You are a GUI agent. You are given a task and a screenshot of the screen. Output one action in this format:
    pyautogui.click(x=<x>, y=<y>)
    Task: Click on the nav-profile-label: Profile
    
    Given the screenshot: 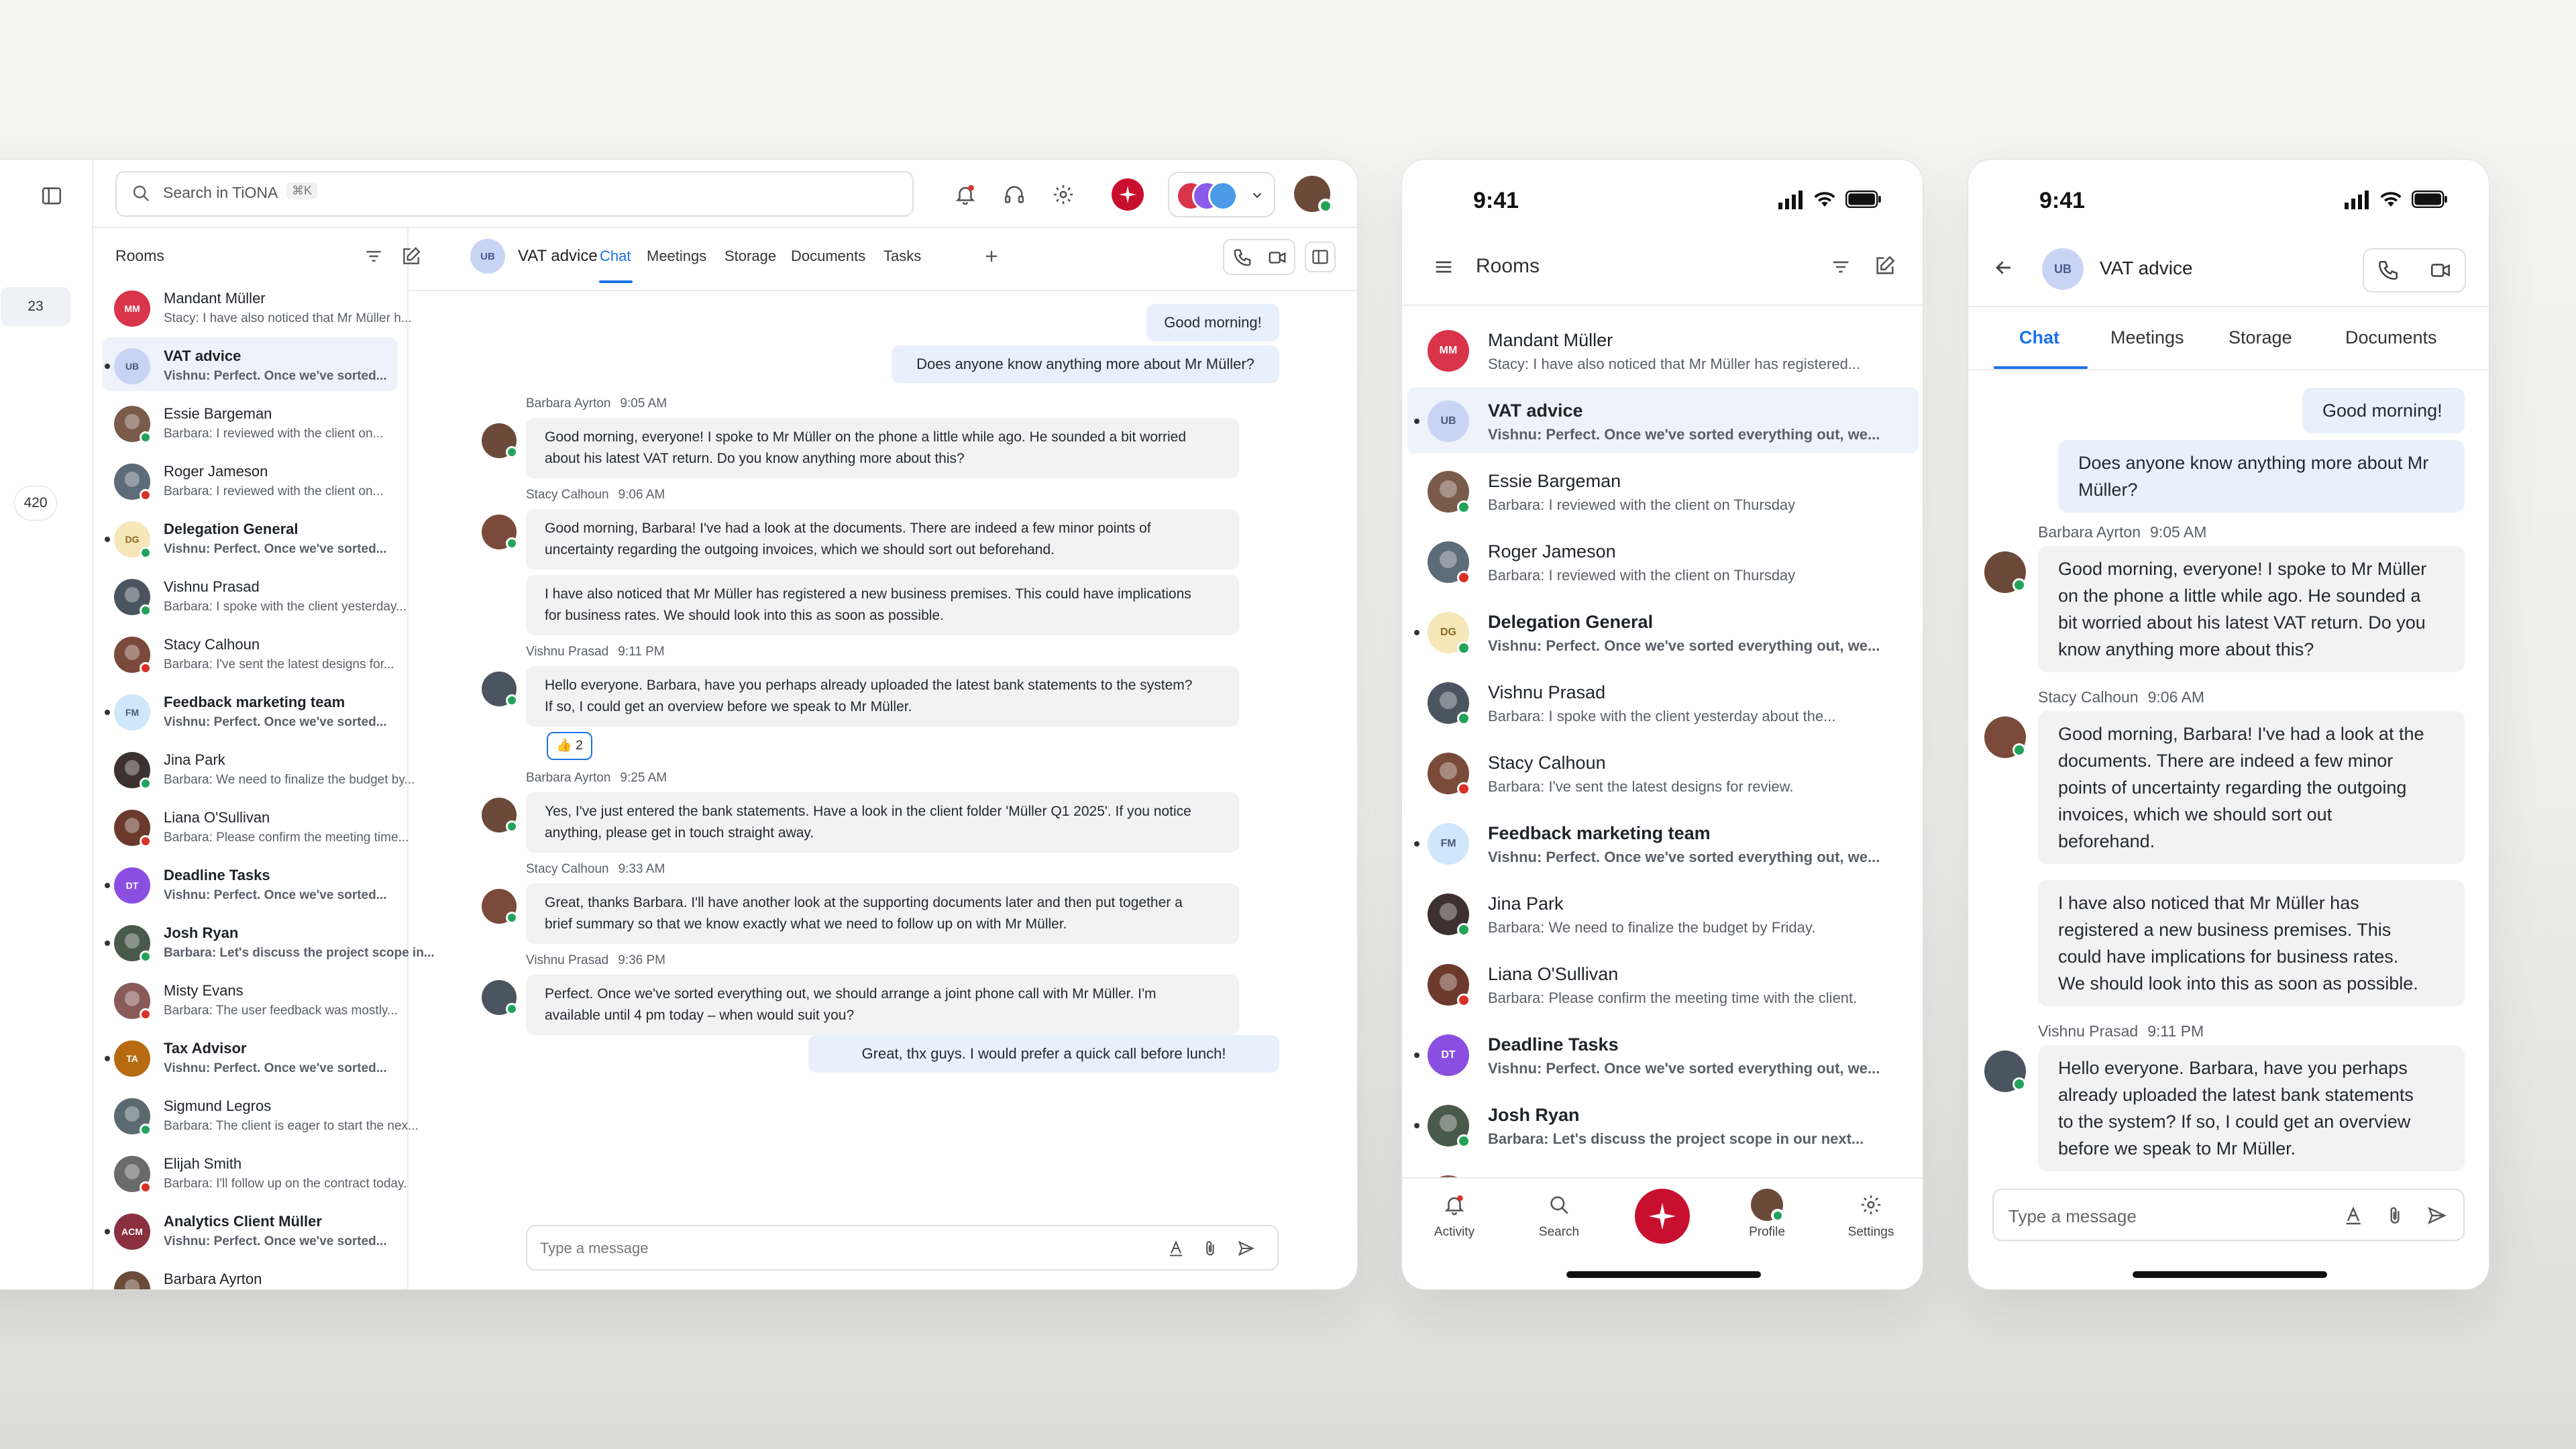 What is the action you would take?
    pyautogui.click(x=1767, y=1232)
    